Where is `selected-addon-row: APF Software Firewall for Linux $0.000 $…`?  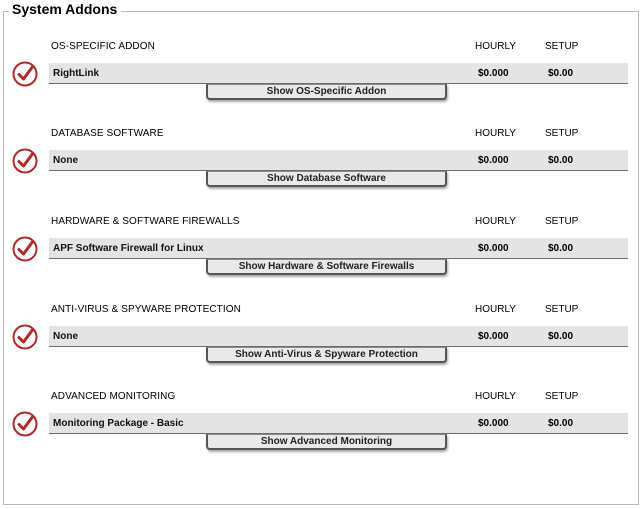 selected-addon-row: APF Software Firewall for Linux $0.000 $… is located at coordinates (338, 248).